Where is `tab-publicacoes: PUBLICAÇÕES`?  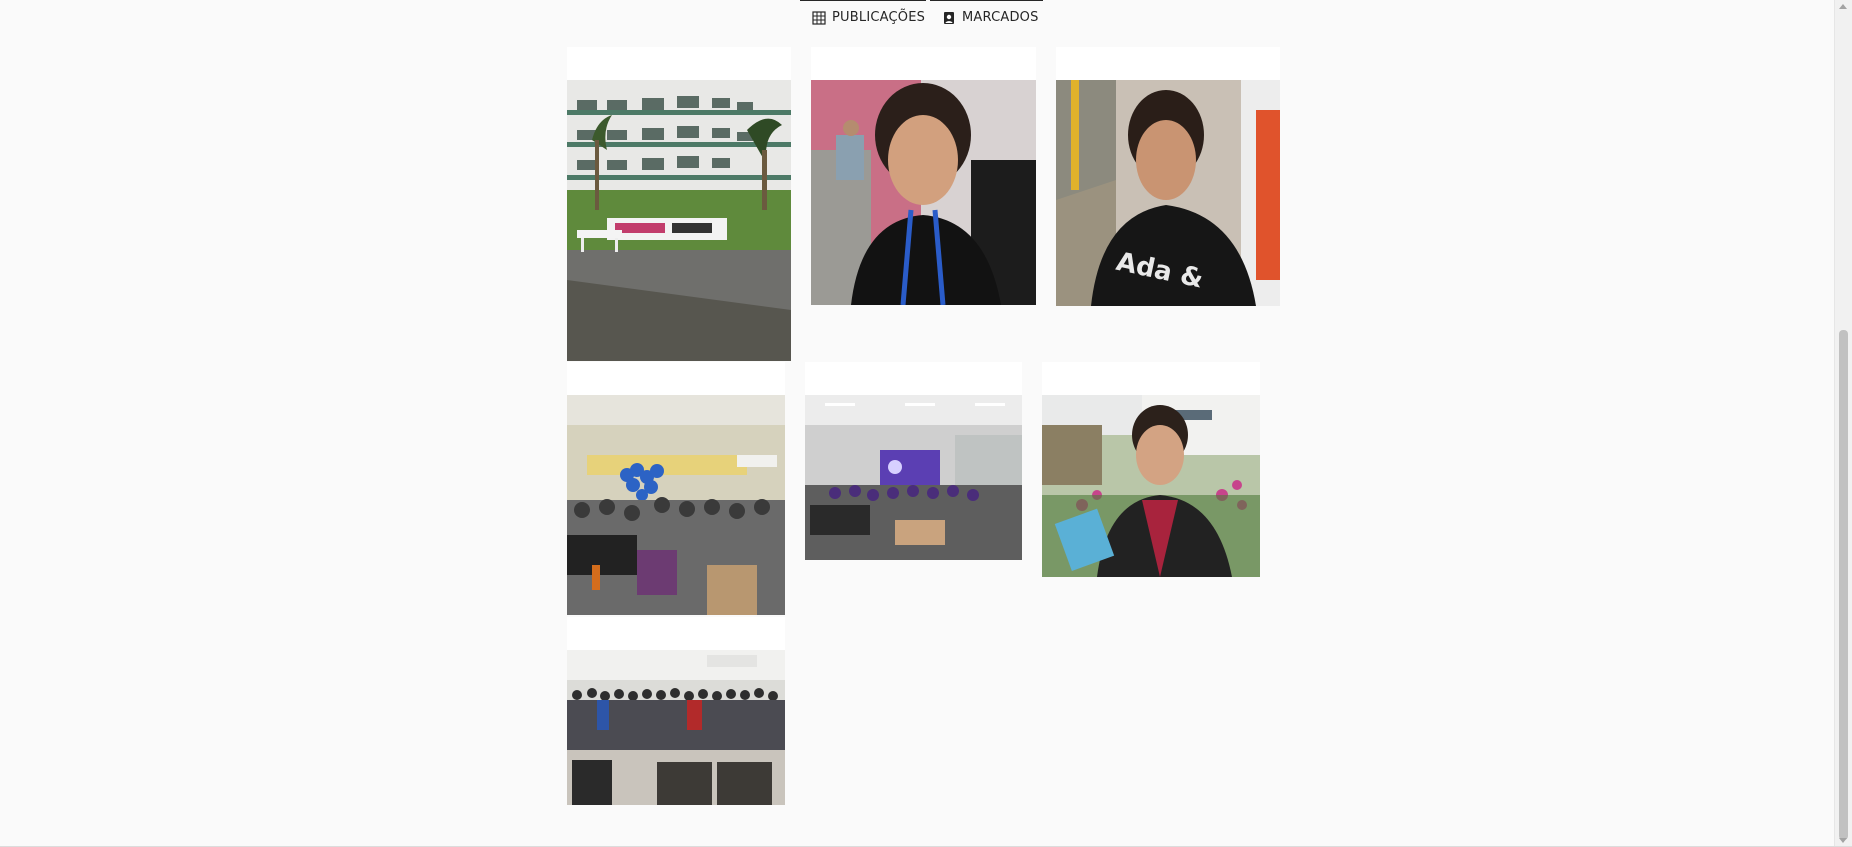
tab-publicacoes: PUBLICAÇÕES is located at coordinates (863, 17).